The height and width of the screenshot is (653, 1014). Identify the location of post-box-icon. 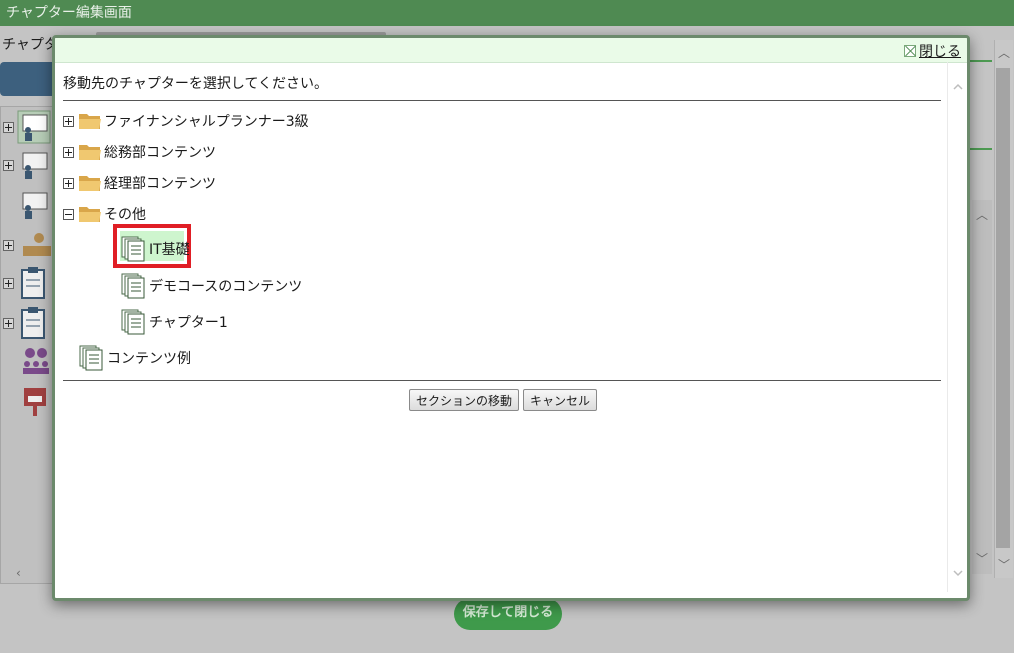
(35, 402).